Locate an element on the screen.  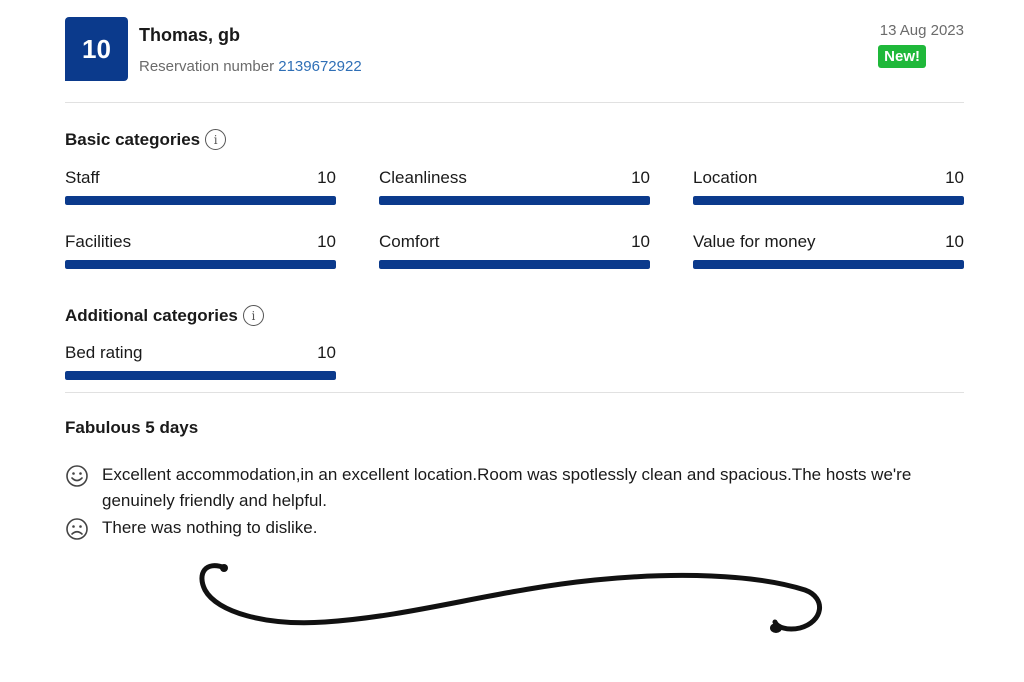
negative-review-text: There was nothing to dislike. is located at coordinates (210, 527).